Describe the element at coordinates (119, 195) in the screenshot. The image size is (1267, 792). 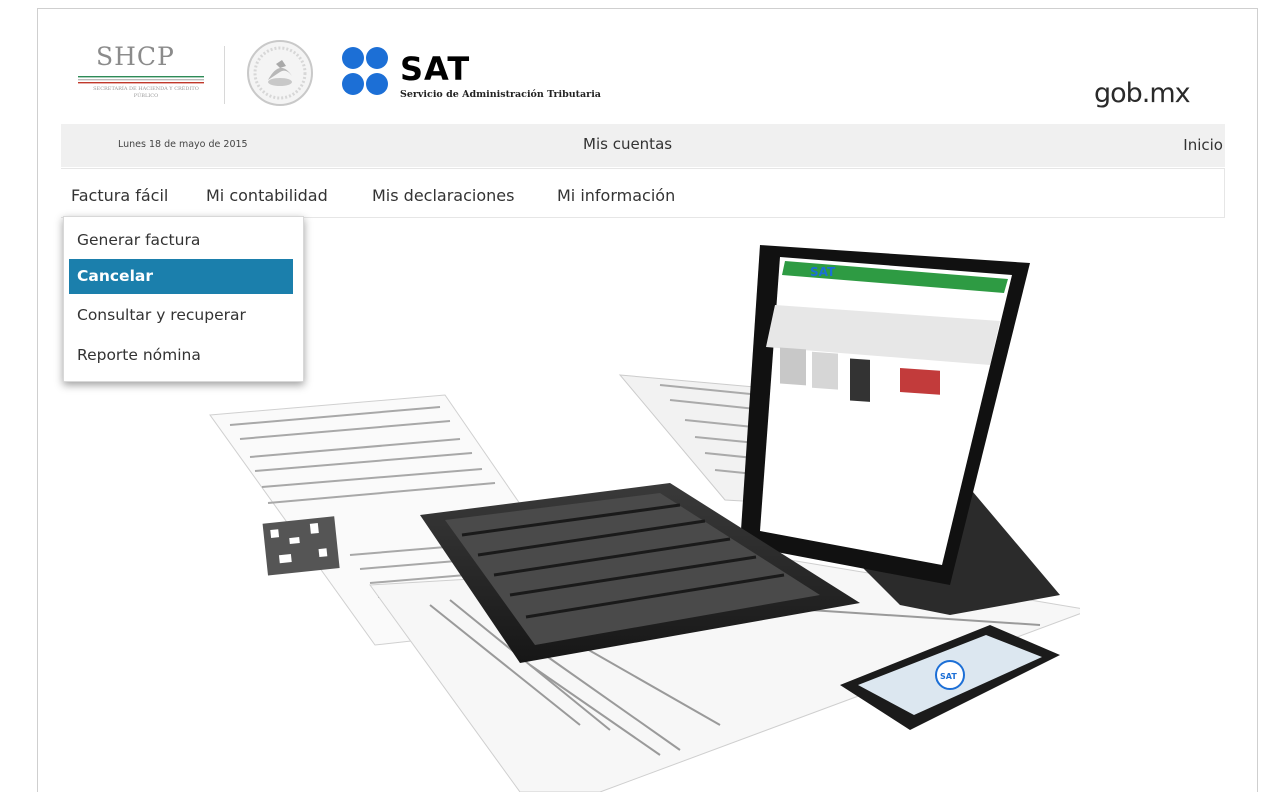
I see `nav-item-factura-facil: Factura fácil` at that location.